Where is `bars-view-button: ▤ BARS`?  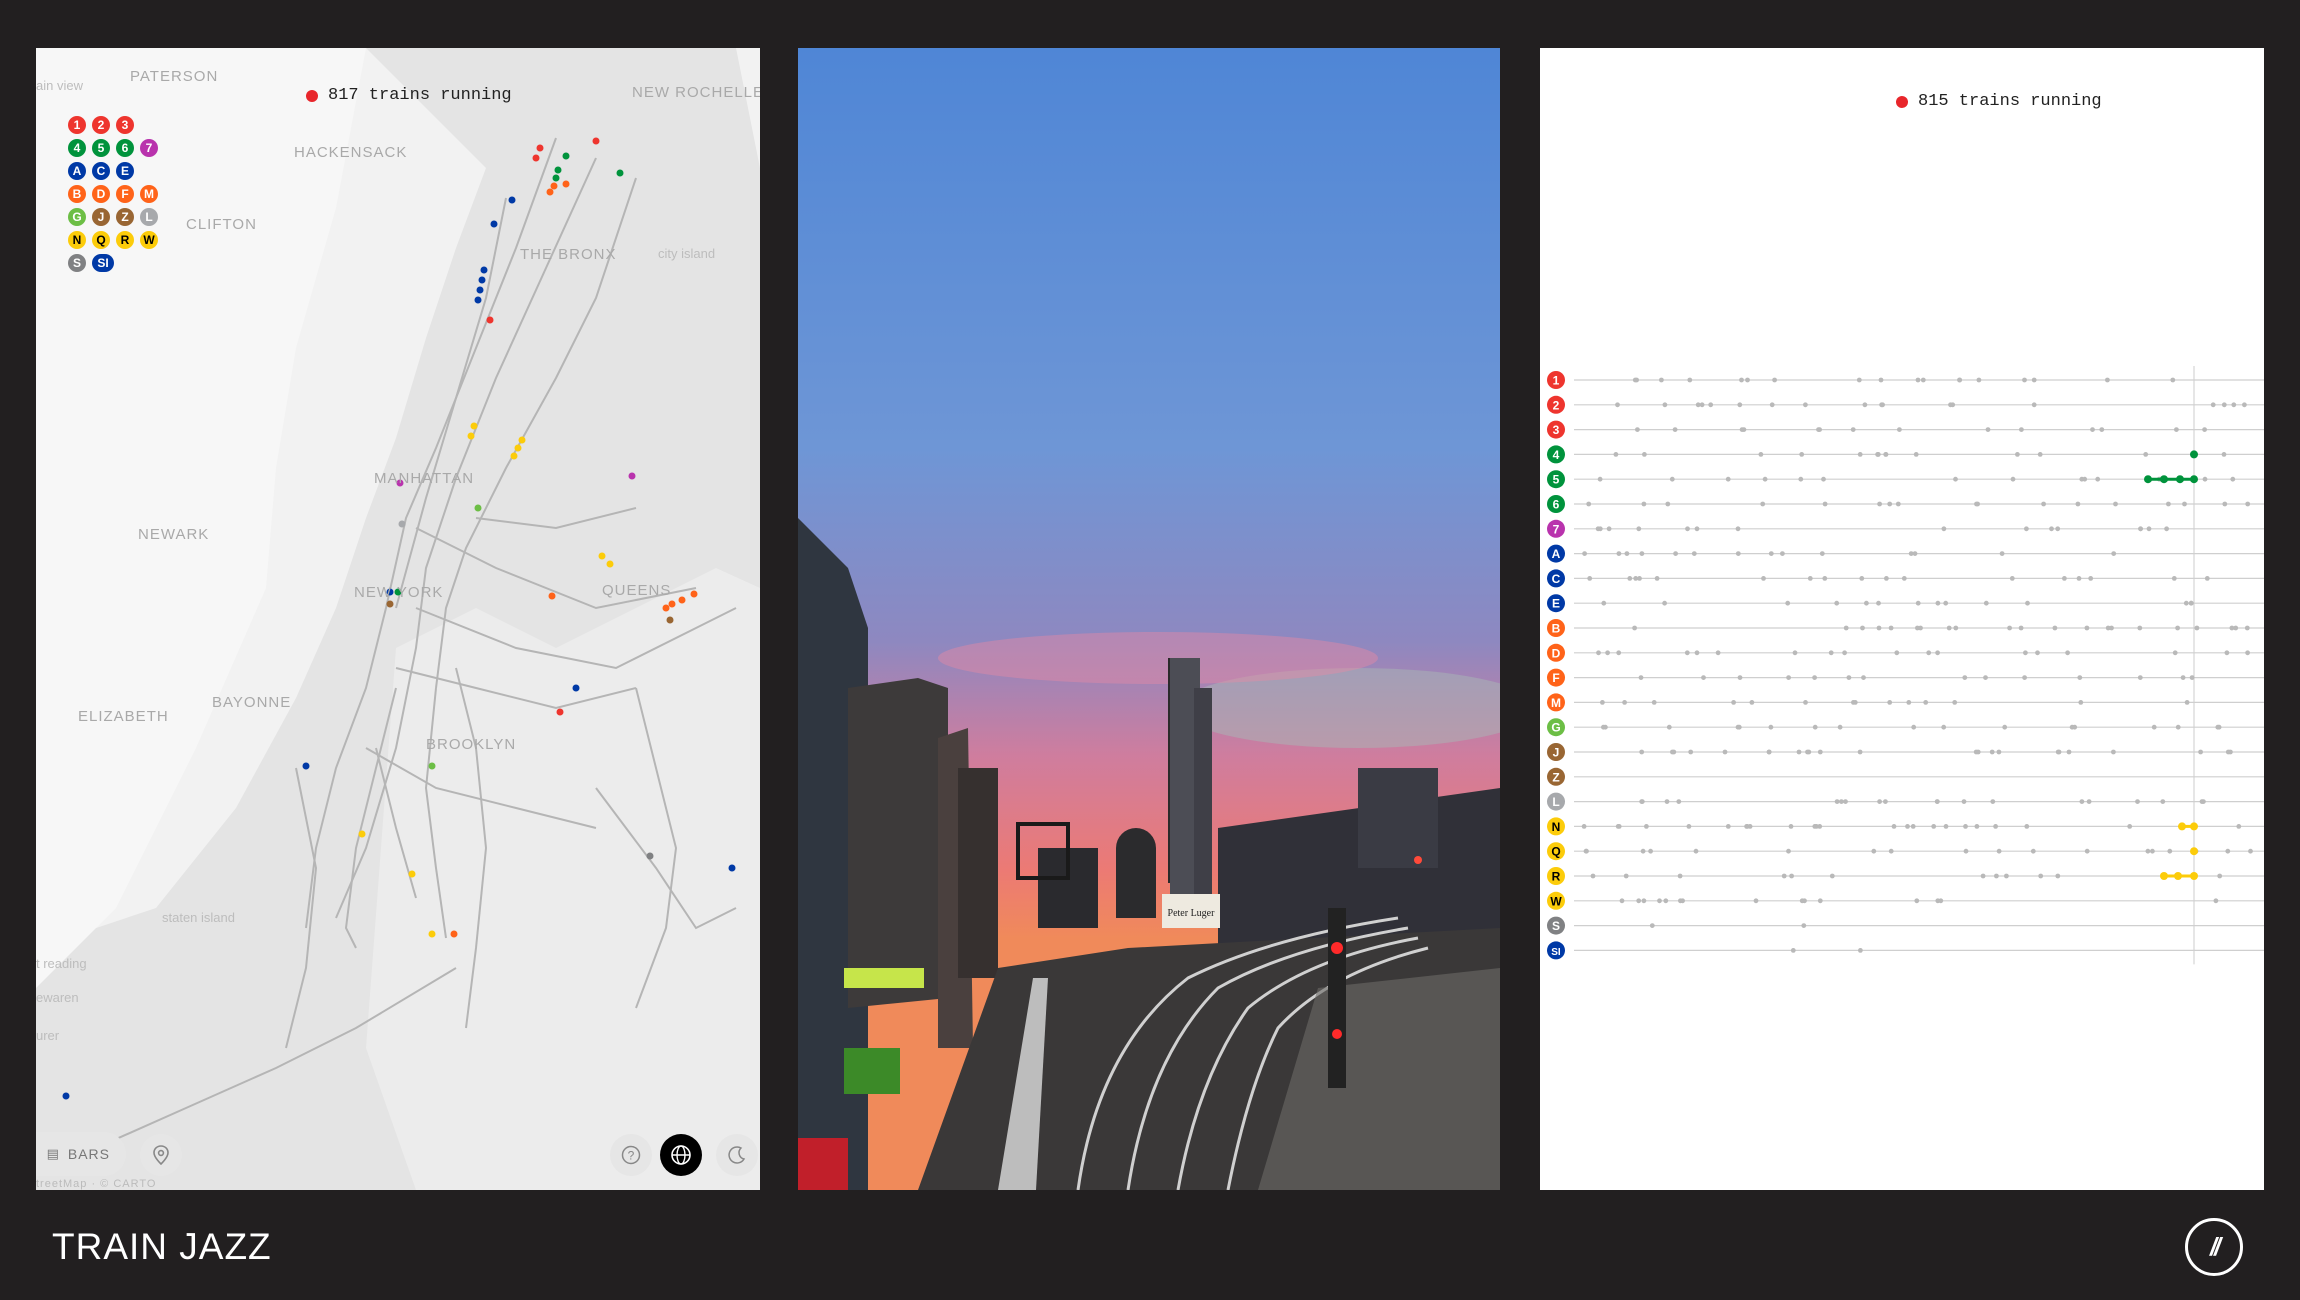 bars-view-button: ▤ BARS is located at coordinates (81, 1154).